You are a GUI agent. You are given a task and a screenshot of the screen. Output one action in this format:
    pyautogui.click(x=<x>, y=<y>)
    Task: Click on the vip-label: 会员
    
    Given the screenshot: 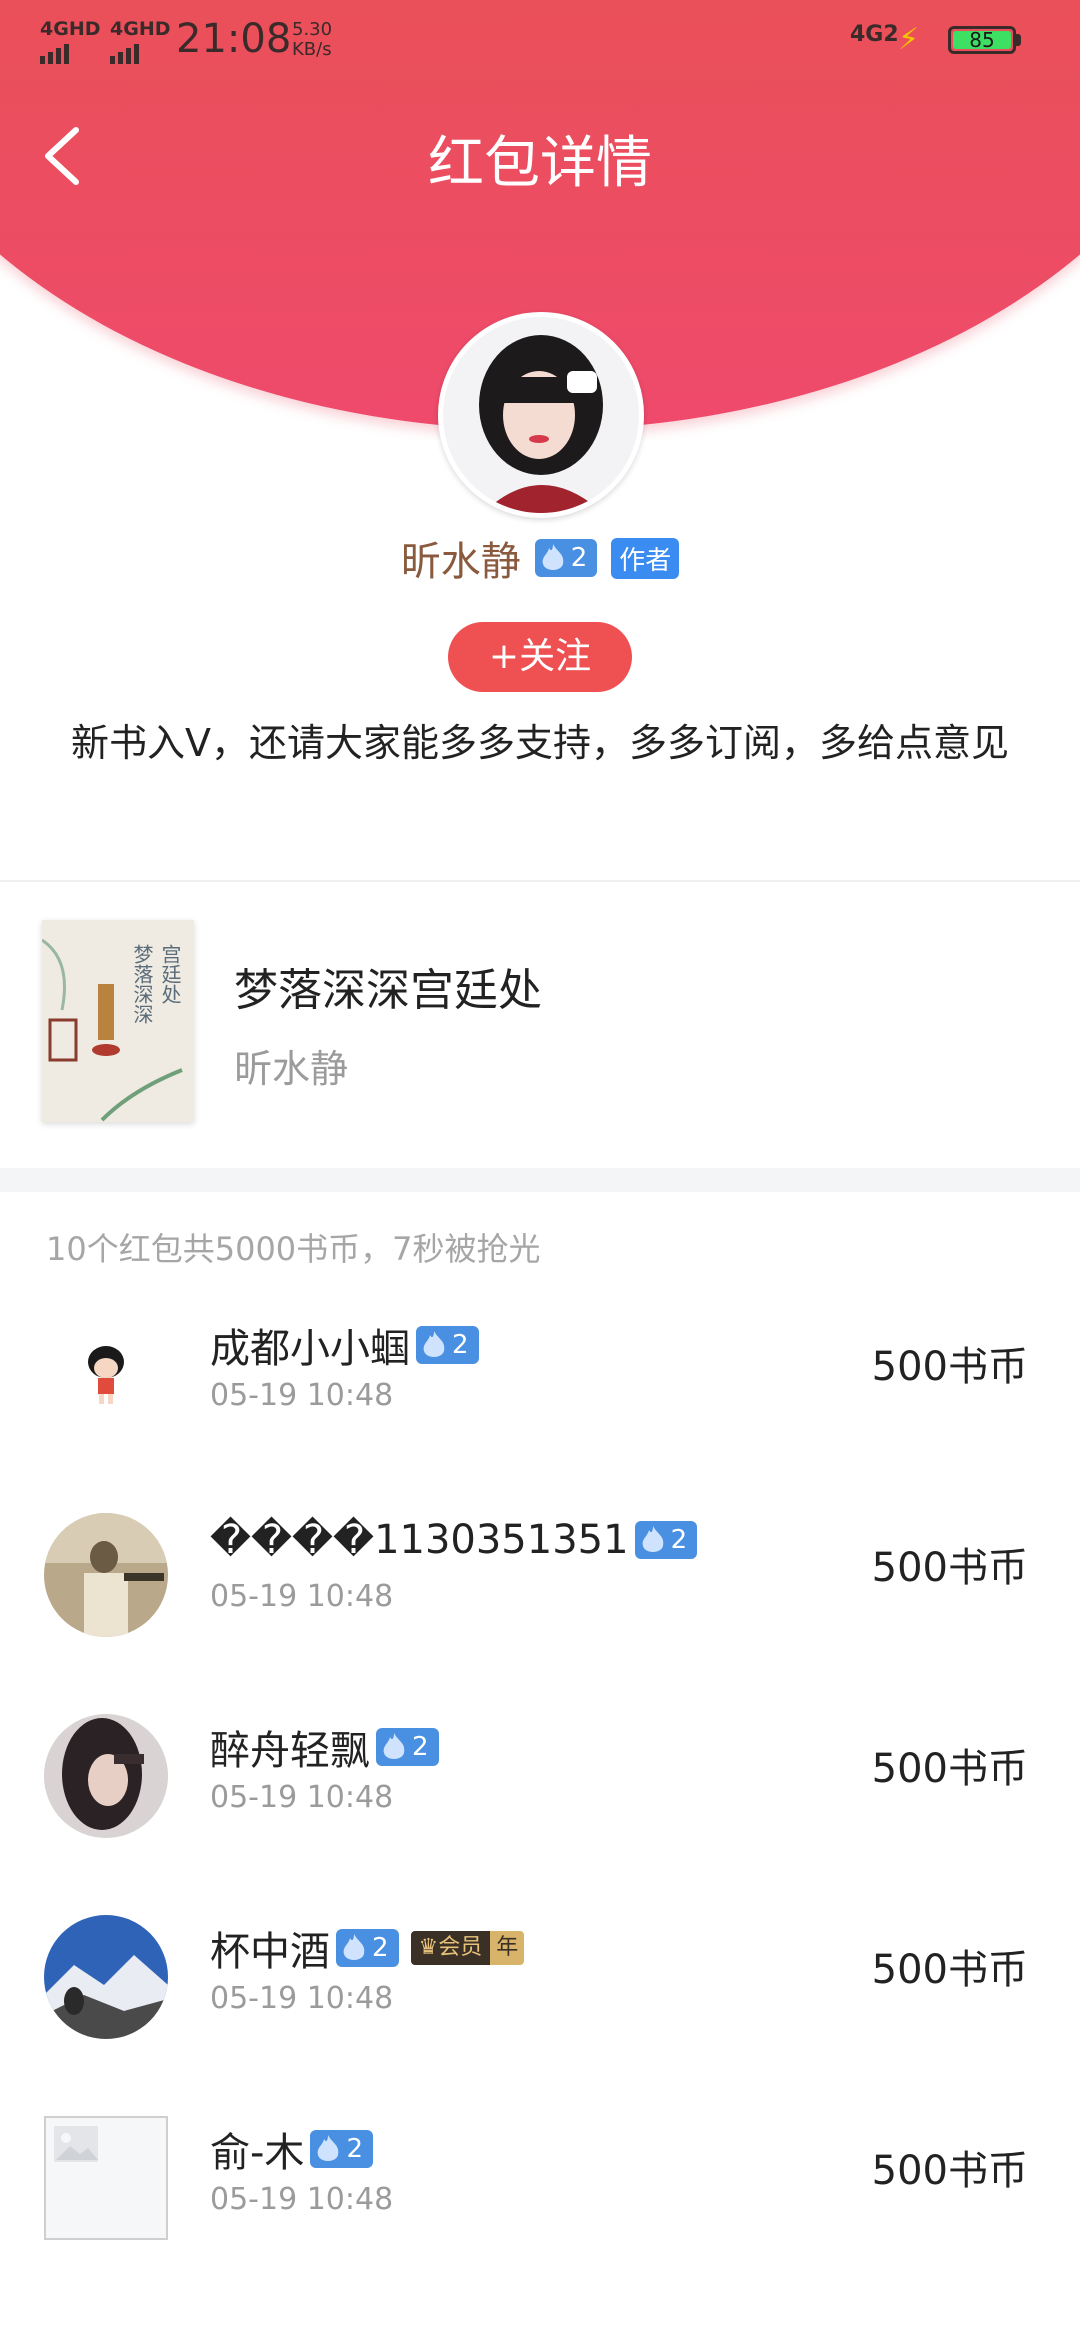 What is the action you would take?
    pyautogui.click(x=460, y=1947)
    